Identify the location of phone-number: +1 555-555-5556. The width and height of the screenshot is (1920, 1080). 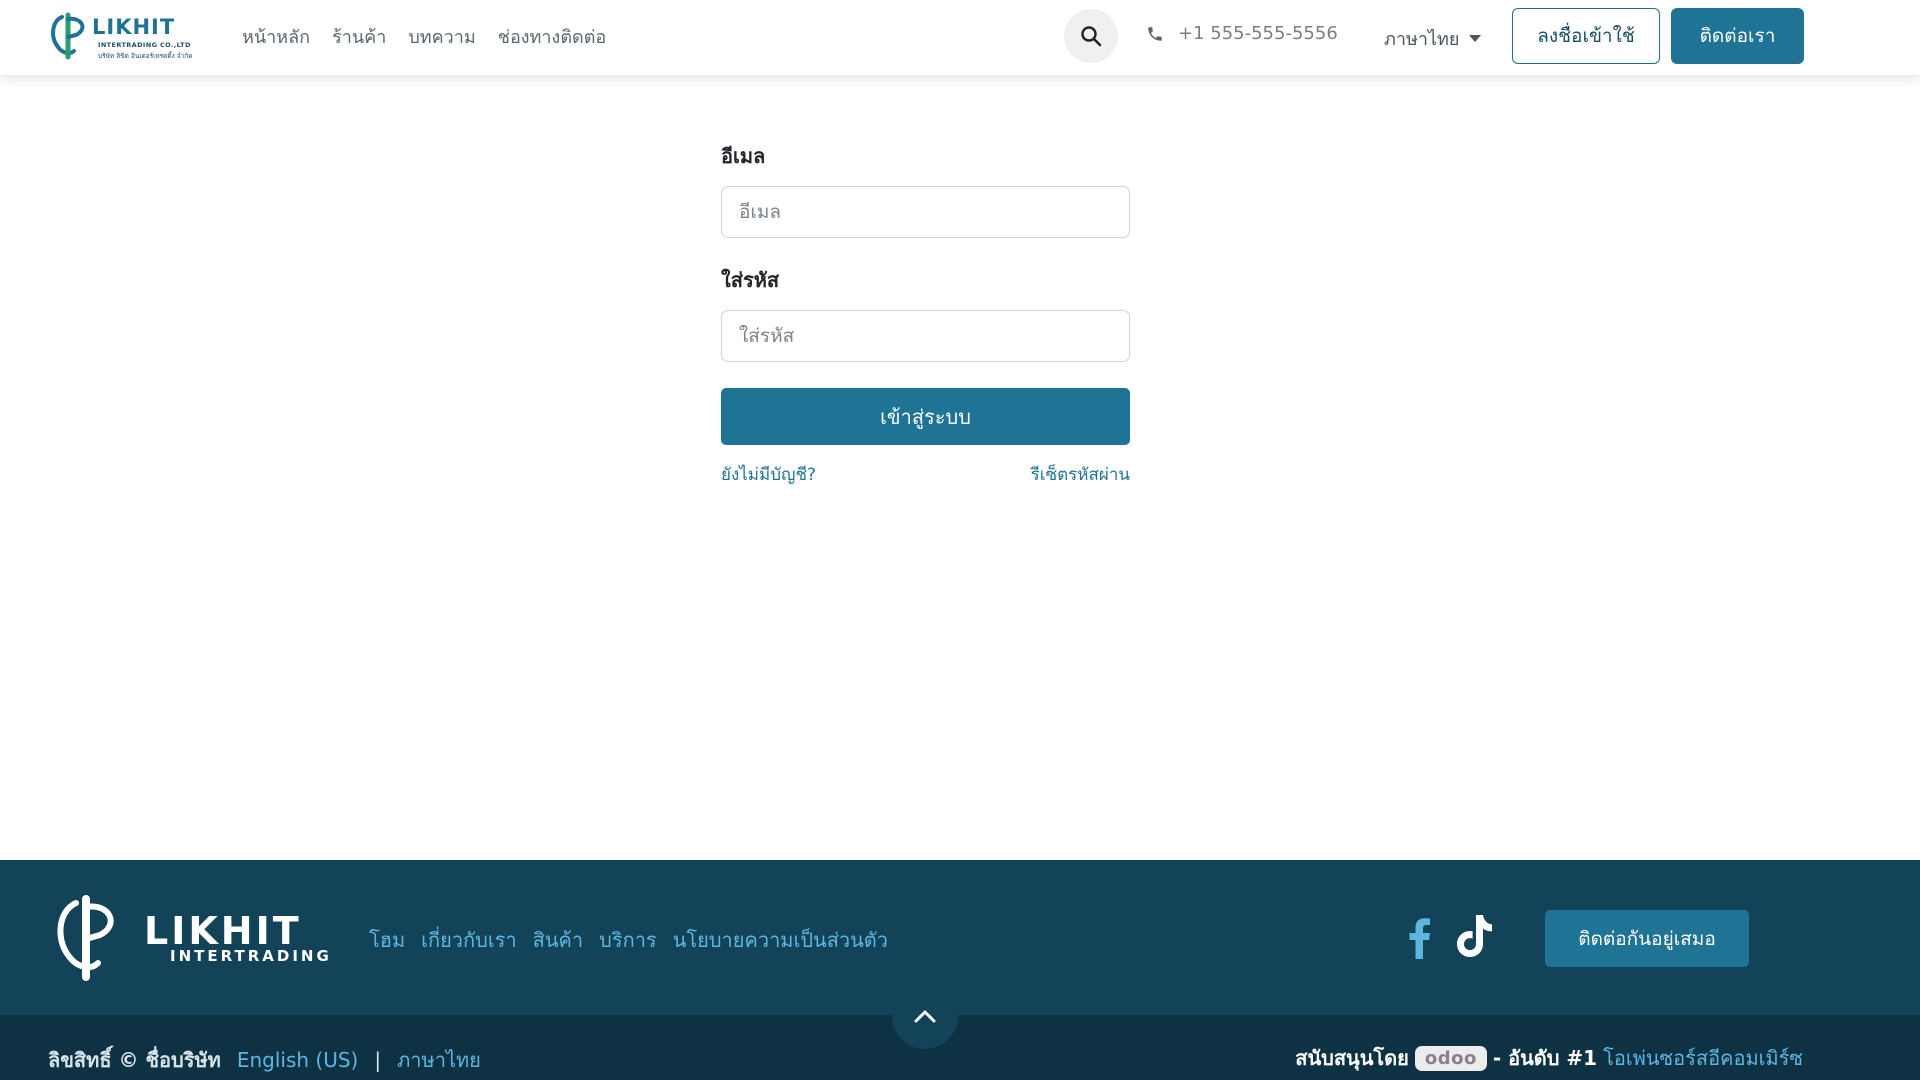
(1258, 33).